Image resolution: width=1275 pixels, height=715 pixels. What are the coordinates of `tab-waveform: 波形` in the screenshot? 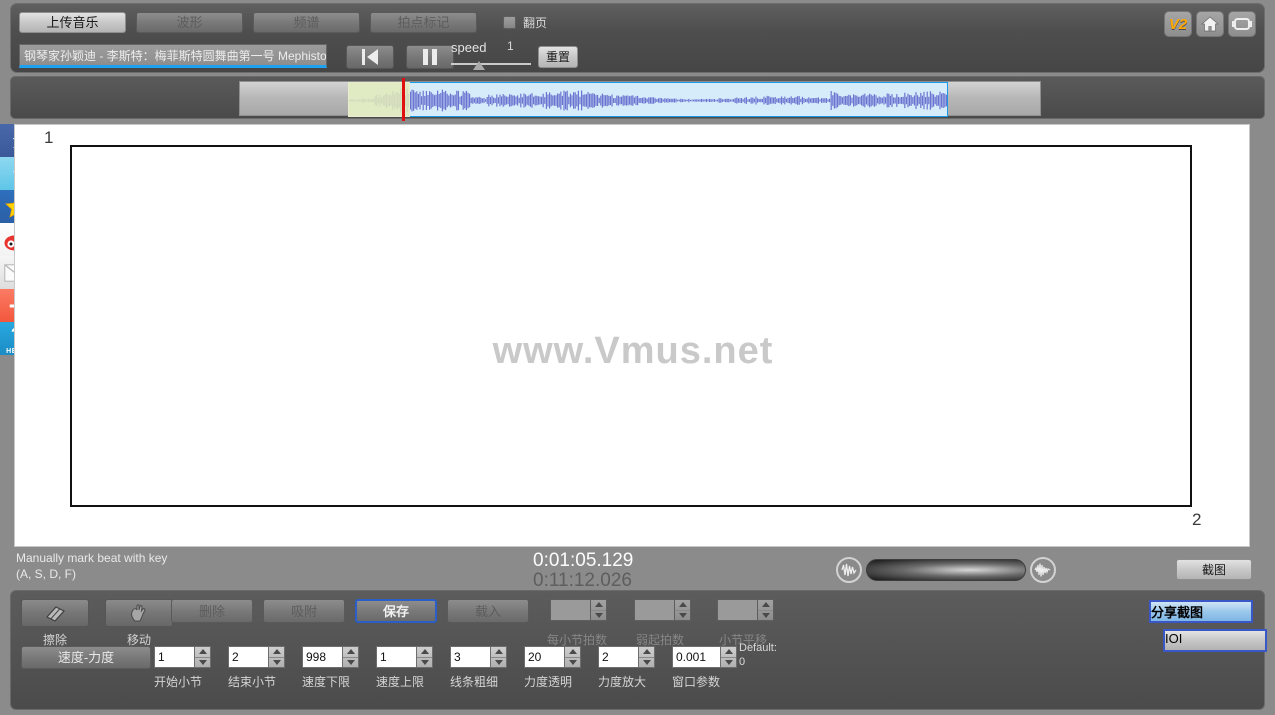 It's located at (189, 22).